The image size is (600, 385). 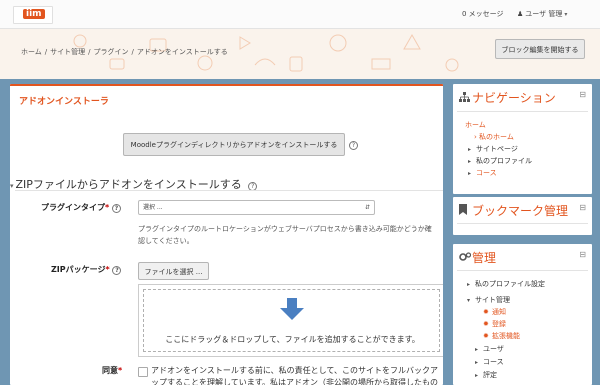 I want to click on breadcrumb-plugins: プラグイン, so click(x=111, y=52).